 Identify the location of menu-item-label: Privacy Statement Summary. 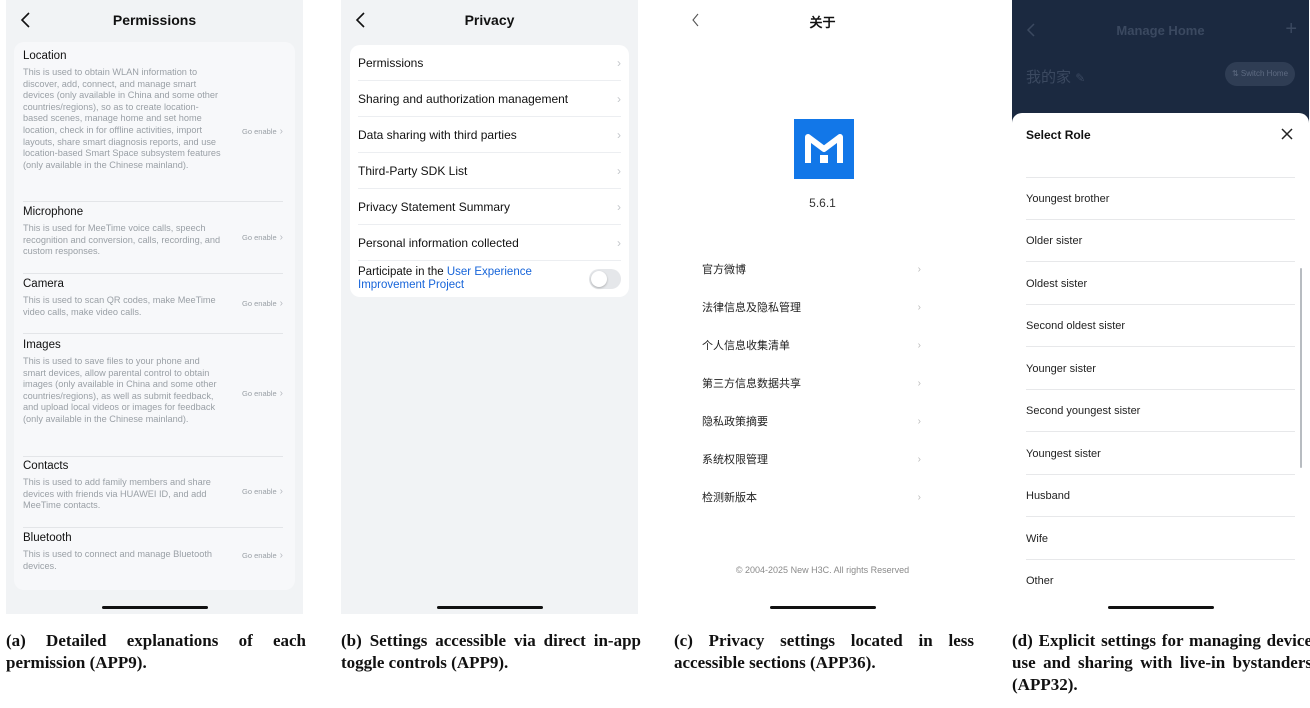
(434, 206).